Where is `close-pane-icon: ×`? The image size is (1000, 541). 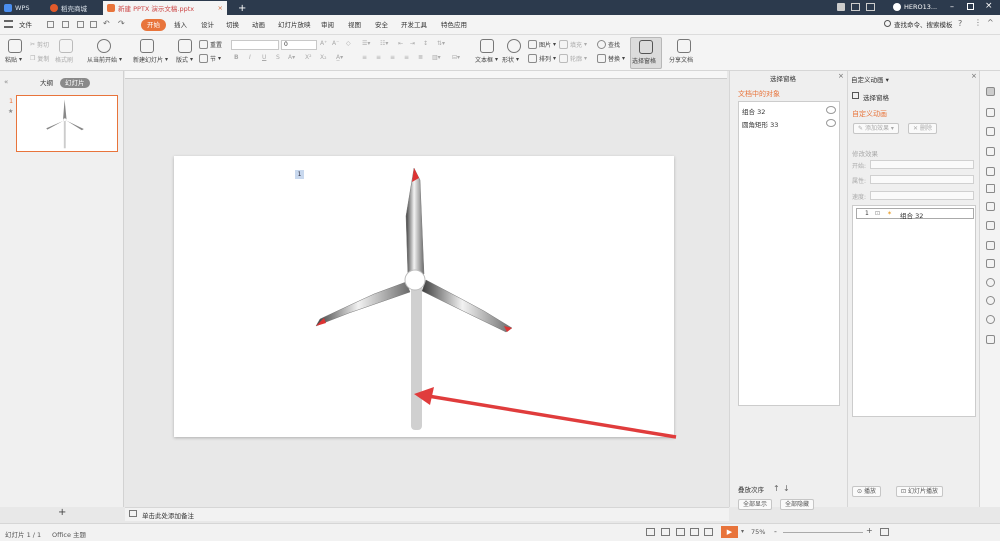 close-pane-icon: × is located at coordinates (841, 76).